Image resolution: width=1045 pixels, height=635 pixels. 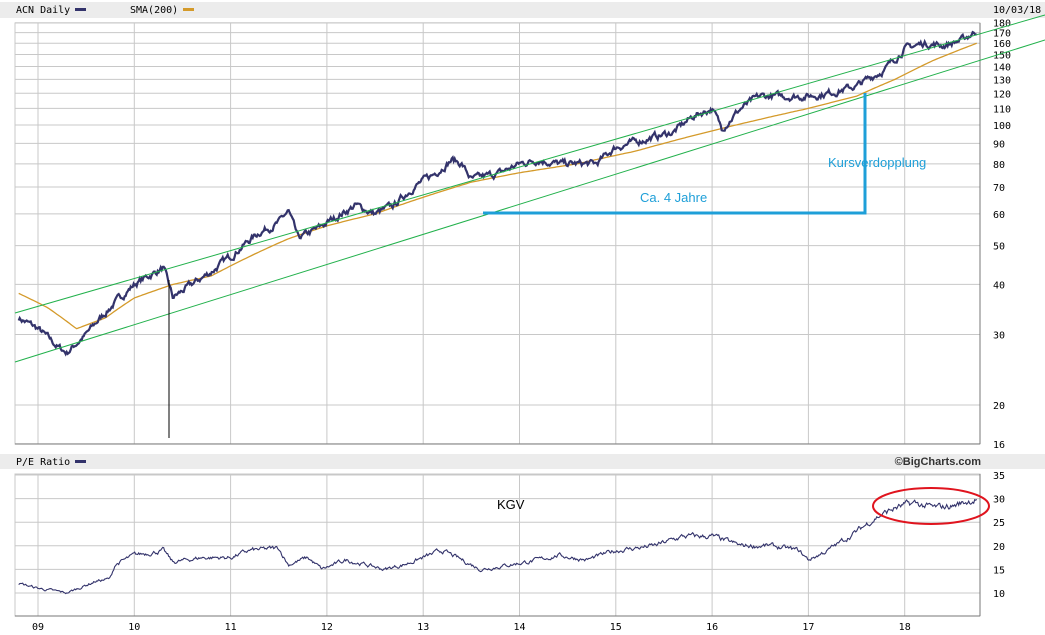 What do you see at coordinates (999, 523) in the screenshot?
I see `pe-tick-label: 25` at bounding box center [999, 523].